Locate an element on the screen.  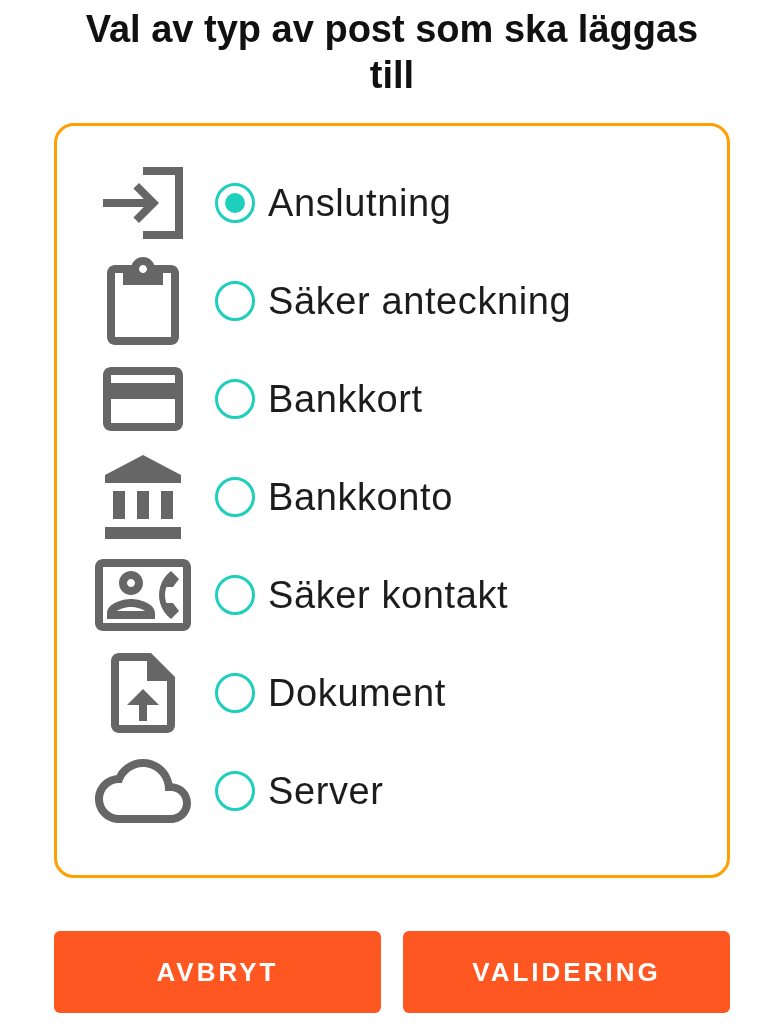
dialog-title: Val av typ av post som ska läggas till is located at coordinates (392, 52).